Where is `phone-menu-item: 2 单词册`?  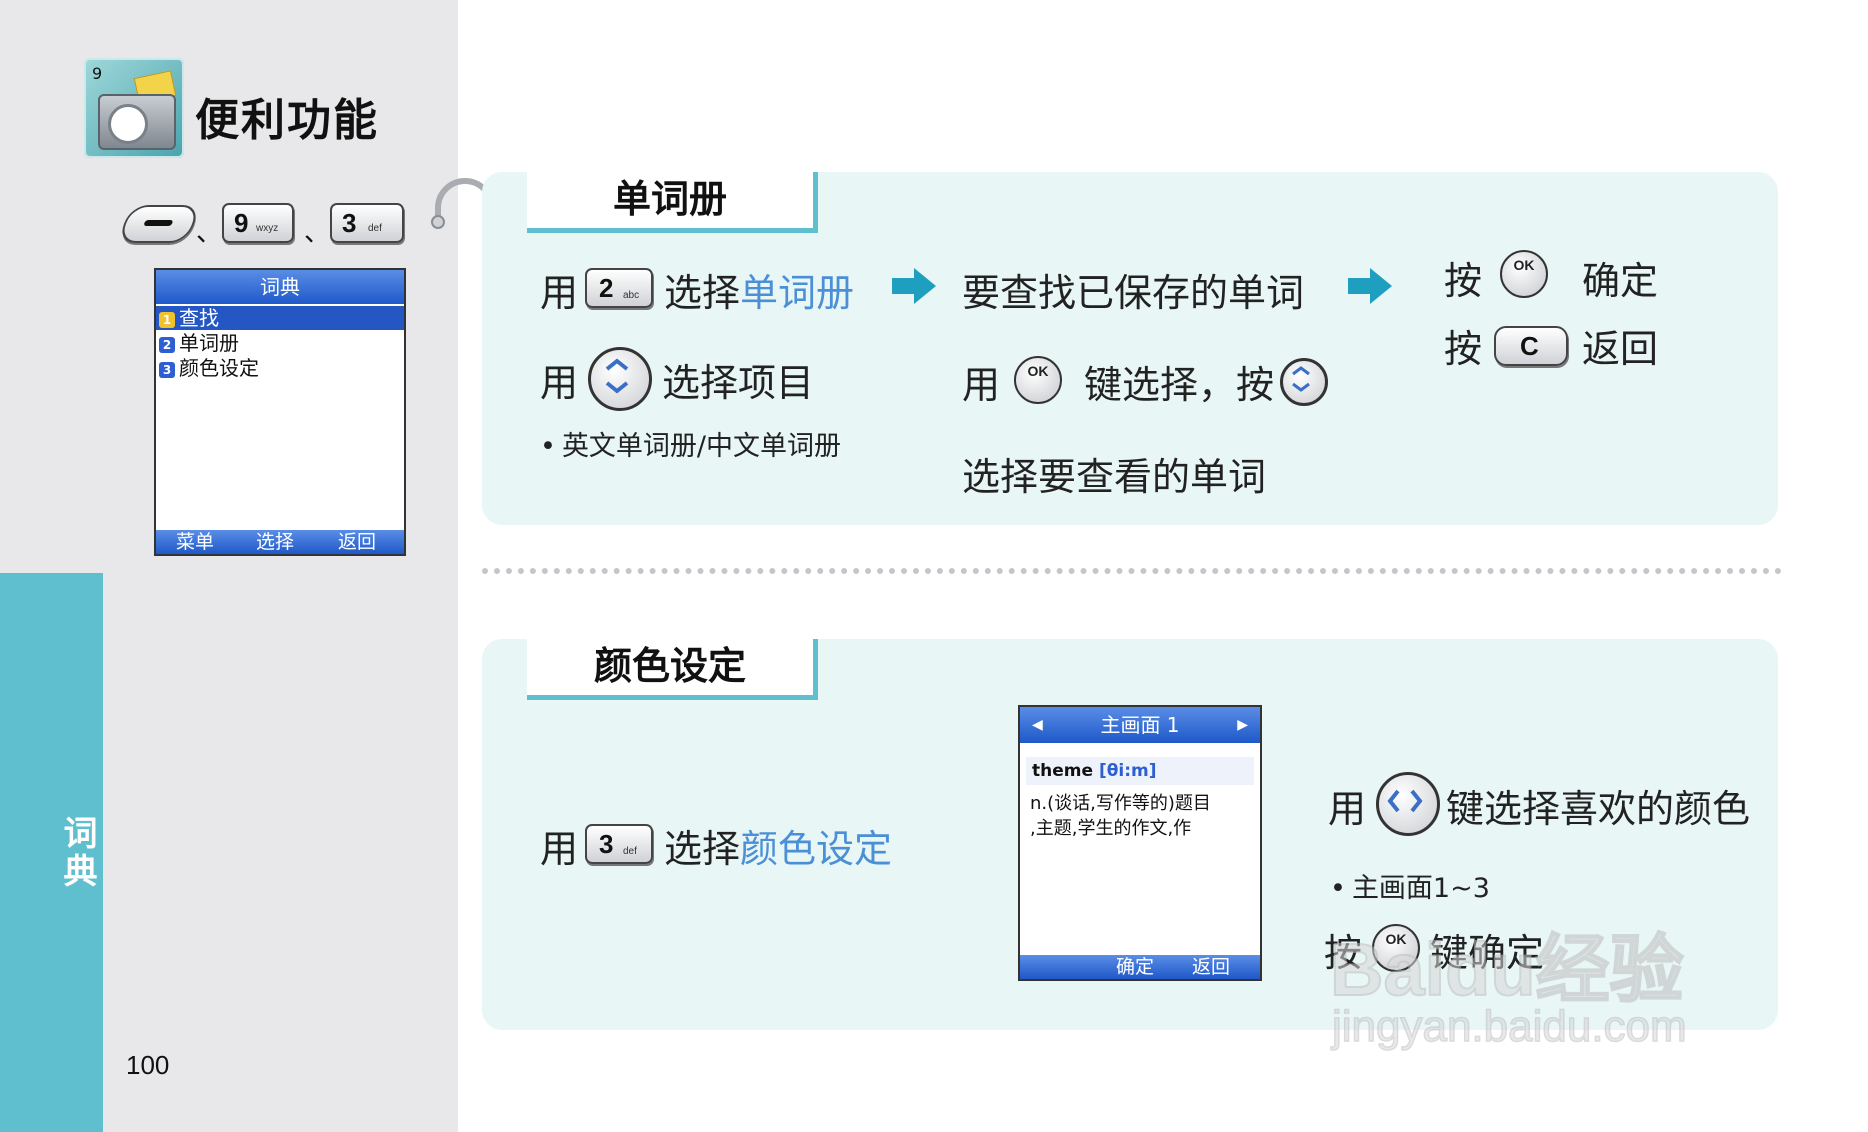 phone-menu-item: 2 单词册 is located at coordinates (280, 343).